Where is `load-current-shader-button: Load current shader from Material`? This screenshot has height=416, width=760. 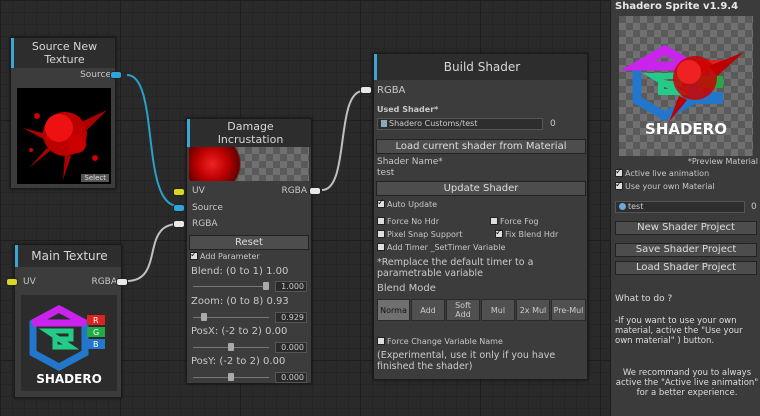 load-current-shader-button: Load current shader from Material is located at coordinates (481, 146).